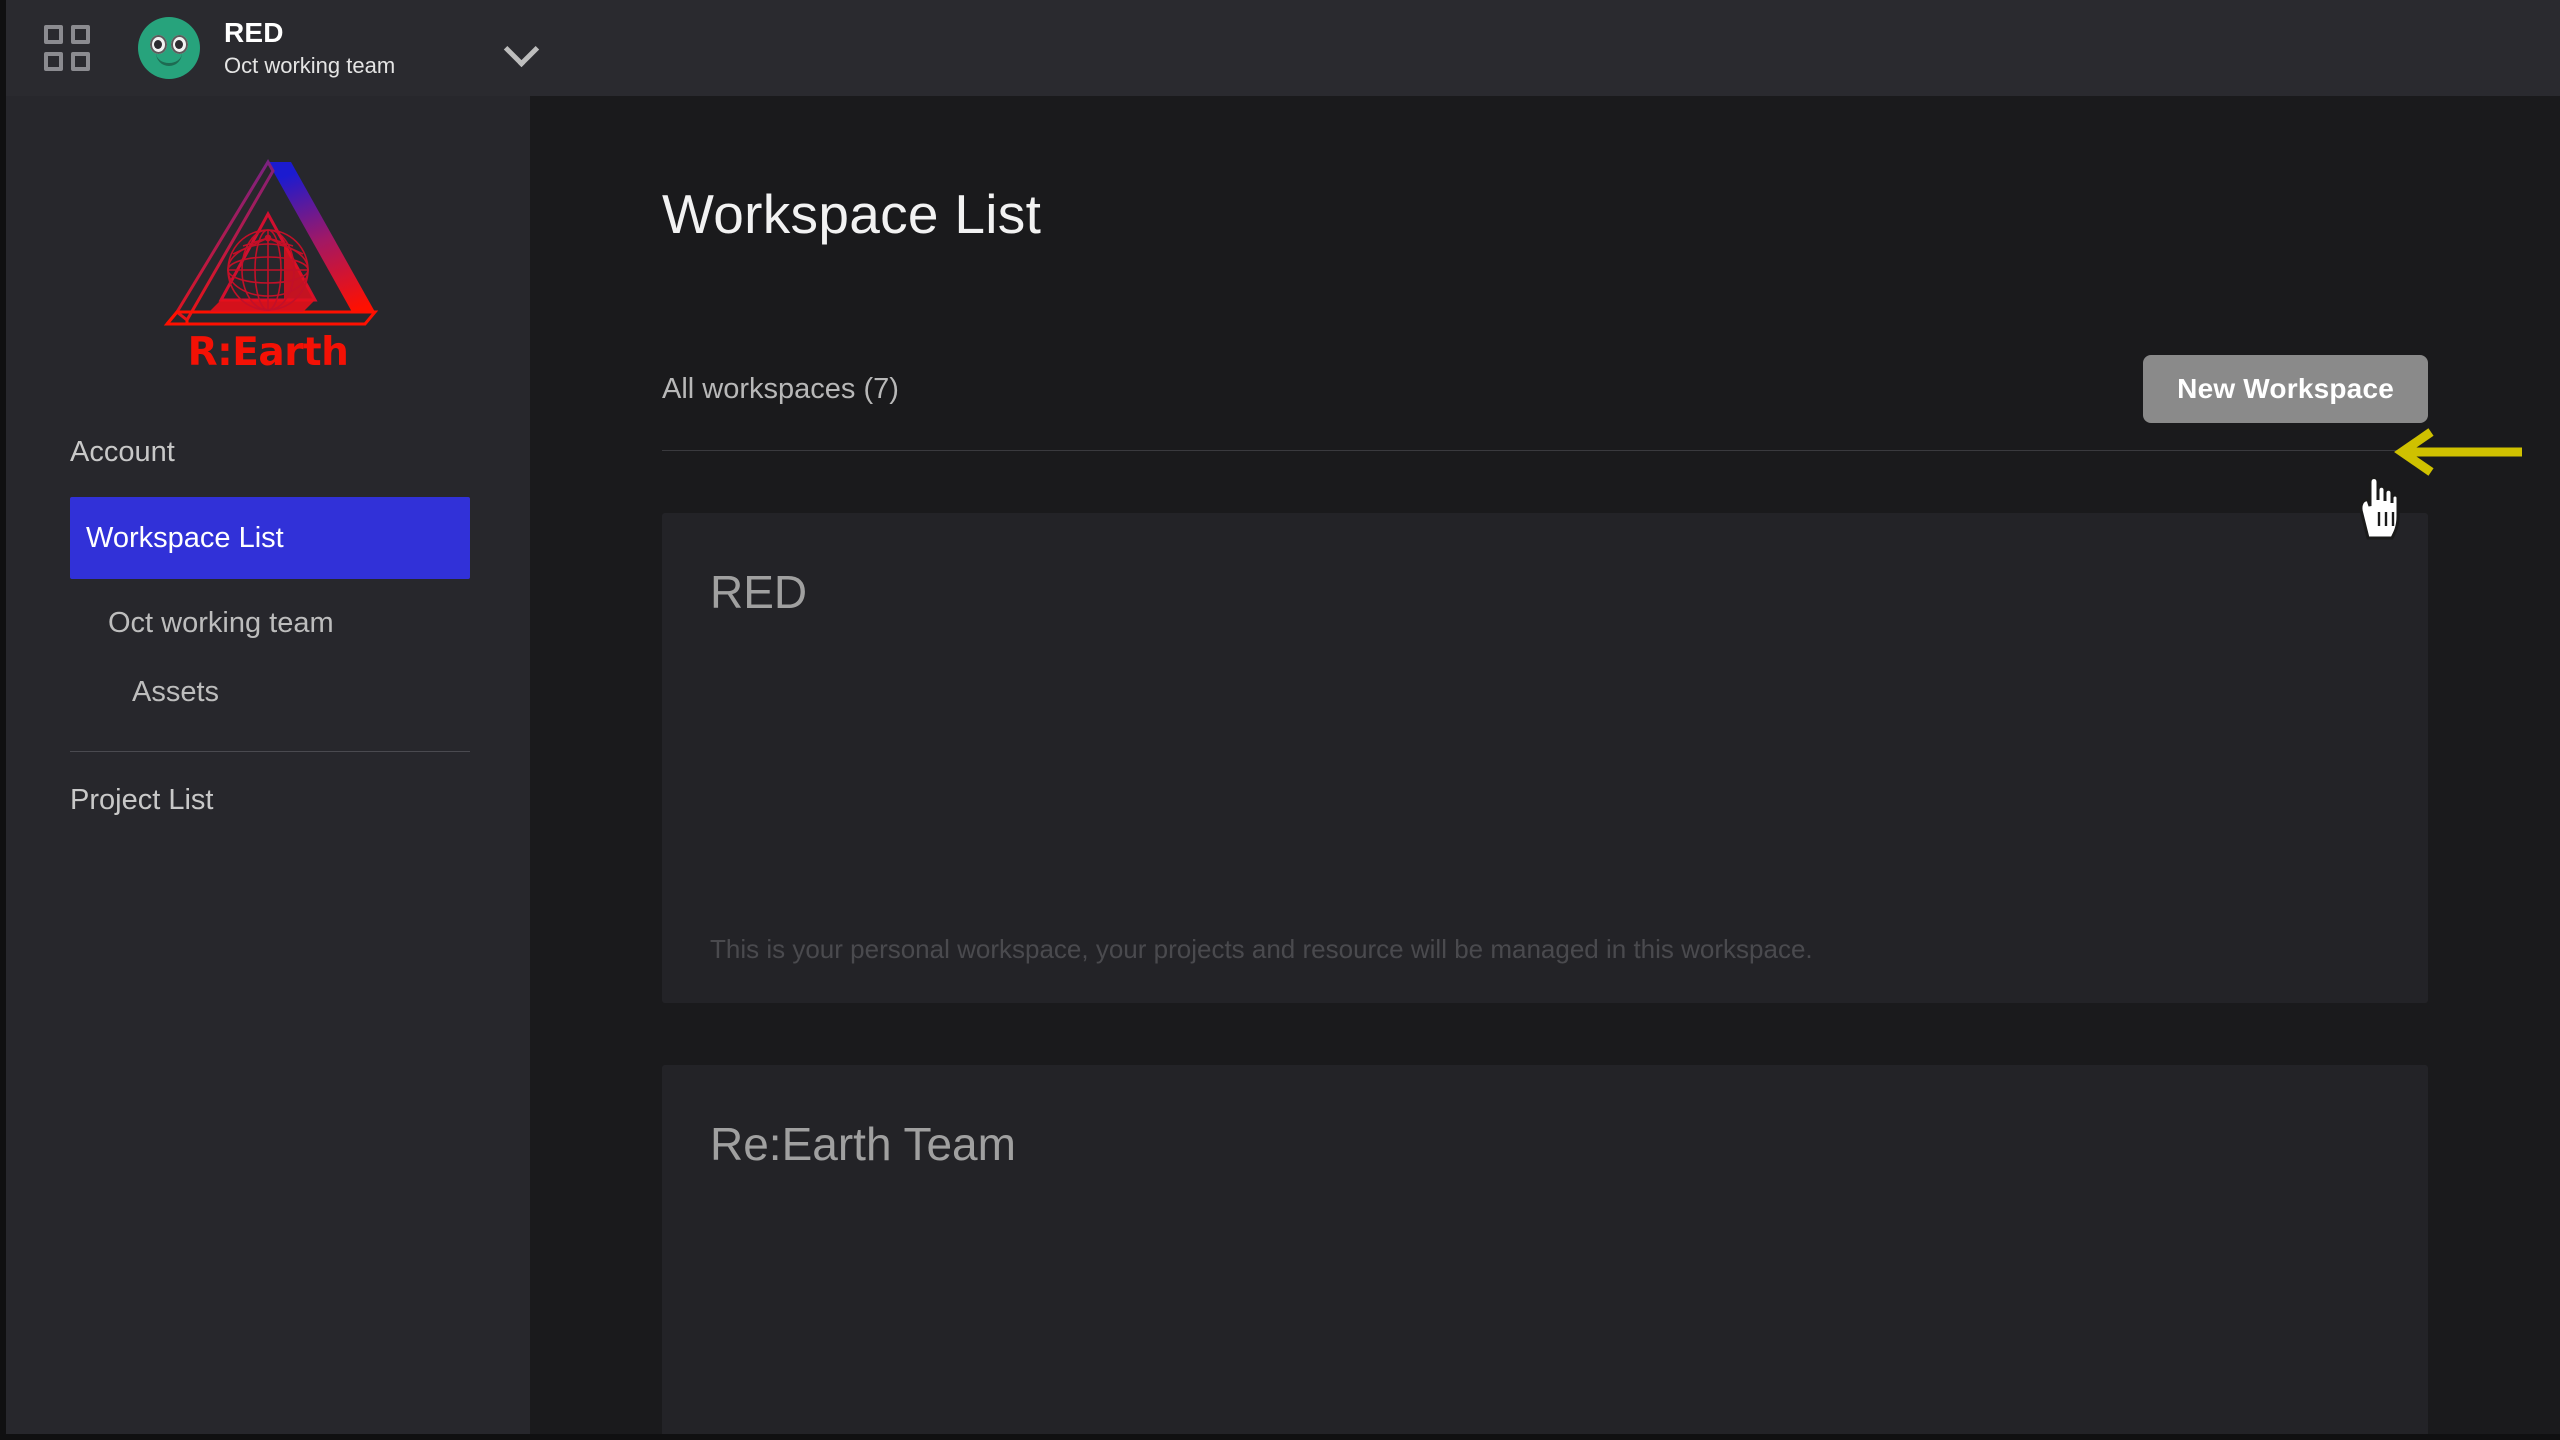 Image resolution: width=2560 pixels, height=1440 pixels. What do you see at coordinates (1545, 389) in the screenshot?
I see `list-header: All workspaces (7) New Workspace` at bounding box center [1545, 389].